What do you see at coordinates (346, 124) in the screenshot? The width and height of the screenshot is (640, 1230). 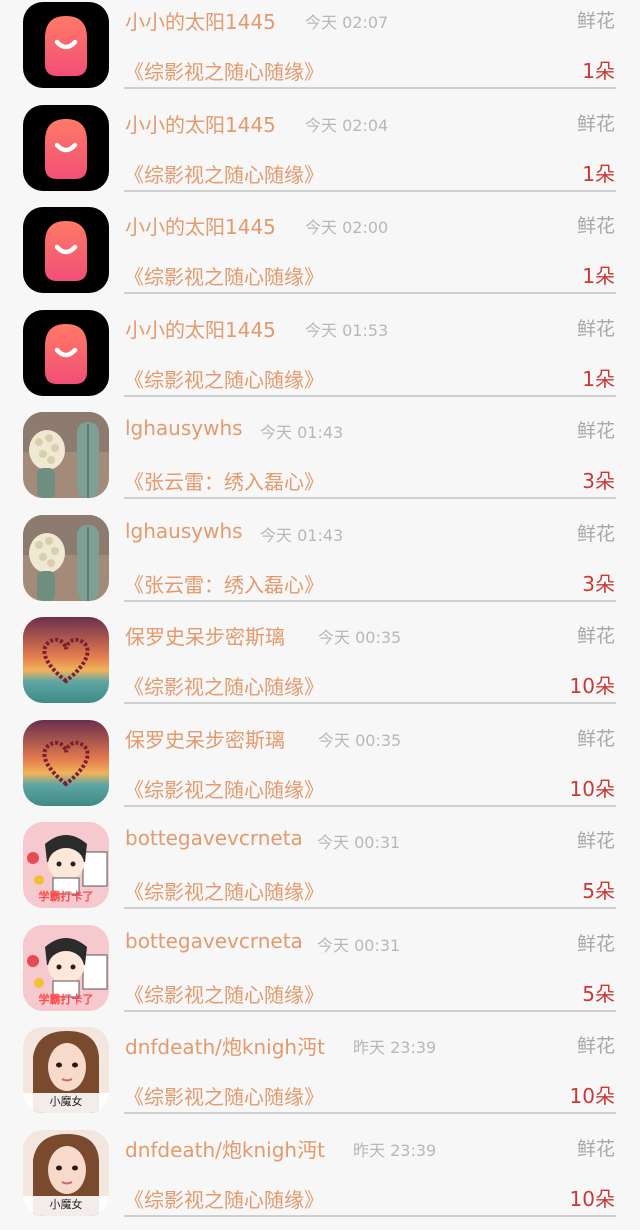 I see `timestamp: 今天 02:04` at bounding box center [346, 124].